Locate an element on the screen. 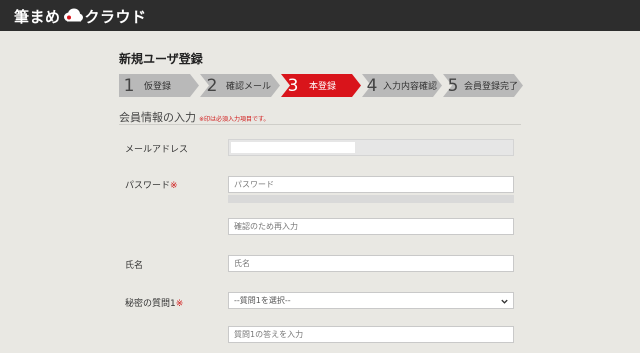 This screenshot has height=353, width=640. password-confirm-placeholder: 確認のため再入力 is located at coordinates (266, 226).